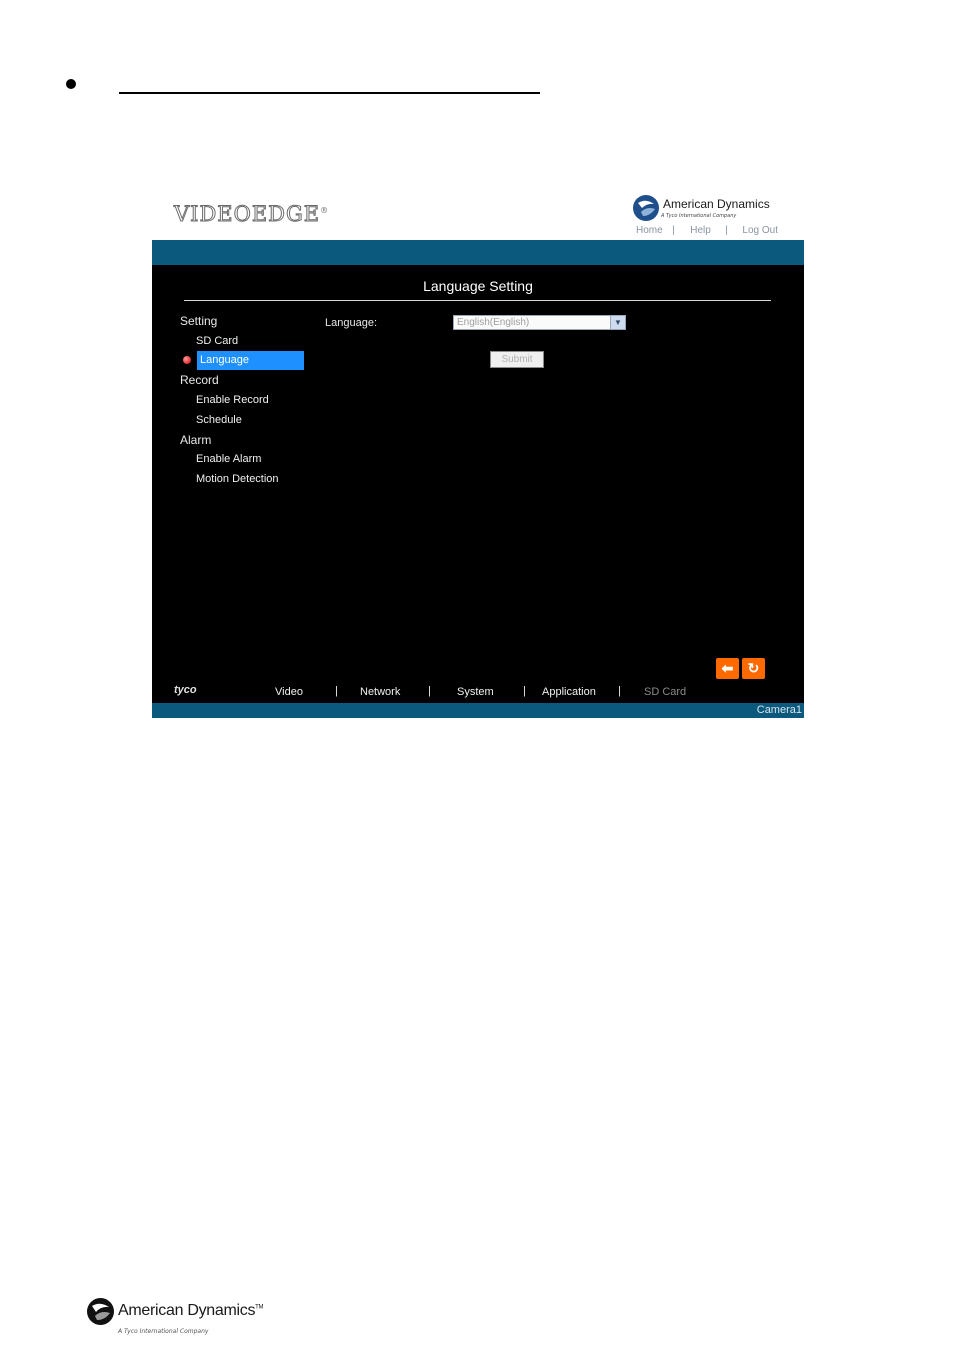  What do you see at coordinates (351, 323) in the screenshot?
I see `language-label: Language:` at bounding box center [351, 323].